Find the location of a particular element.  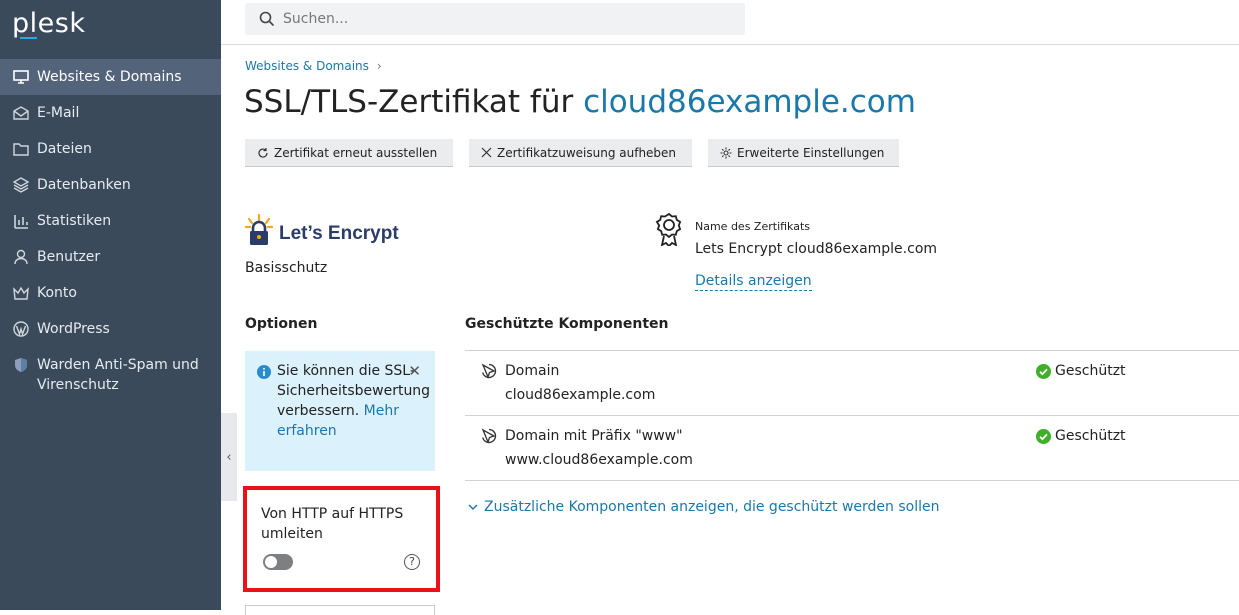

search-icon is located at coordinates (267, 19).